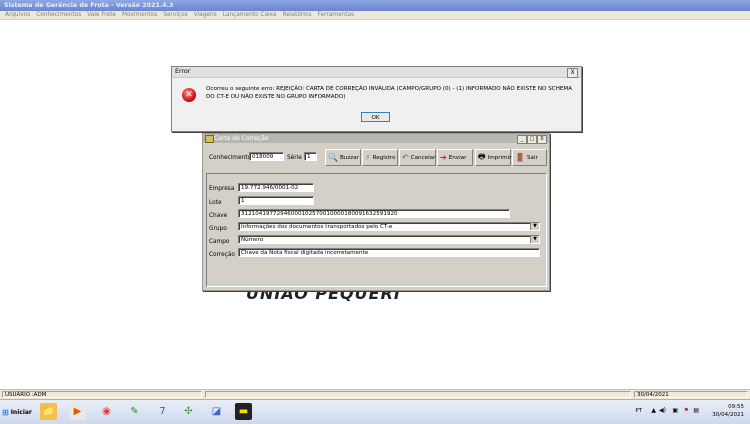 Image resolution: width=750 pixels, height=424 pixels. I want to click on language-indicator: PT, so click(638, 411).